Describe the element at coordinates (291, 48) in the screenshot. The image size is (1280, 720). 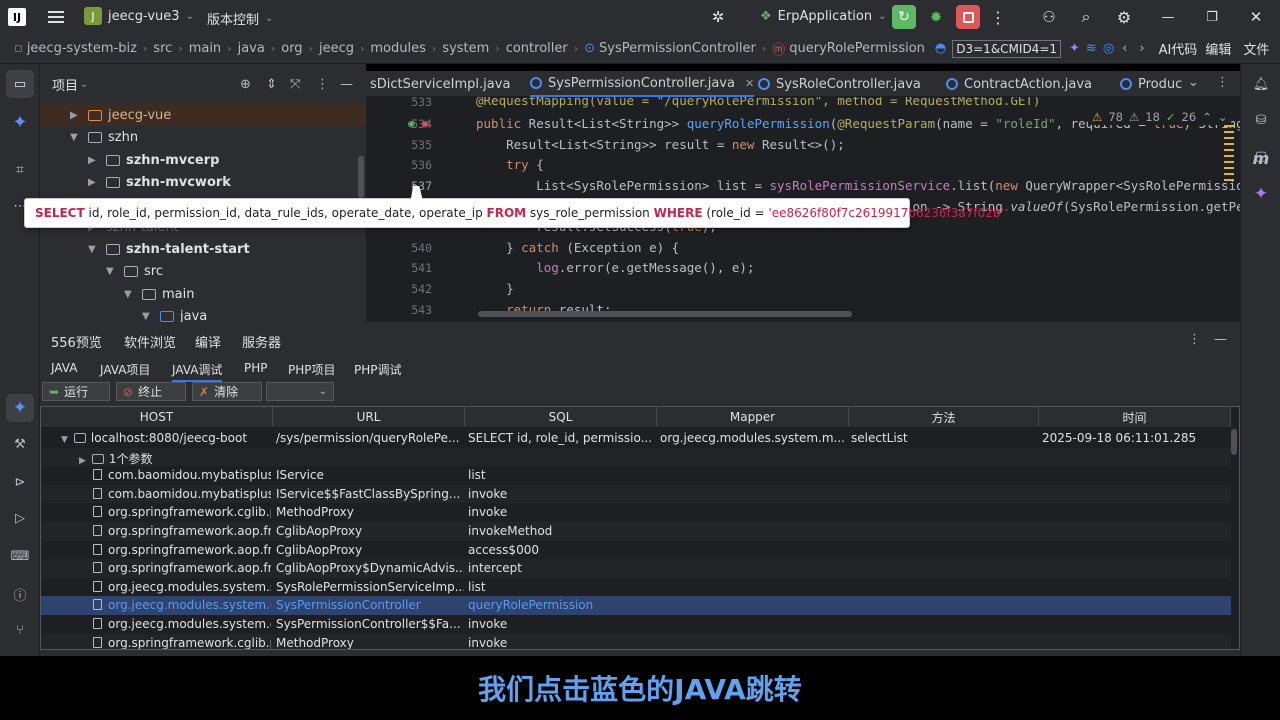
I see `breadcrumb-item: org` at that location.